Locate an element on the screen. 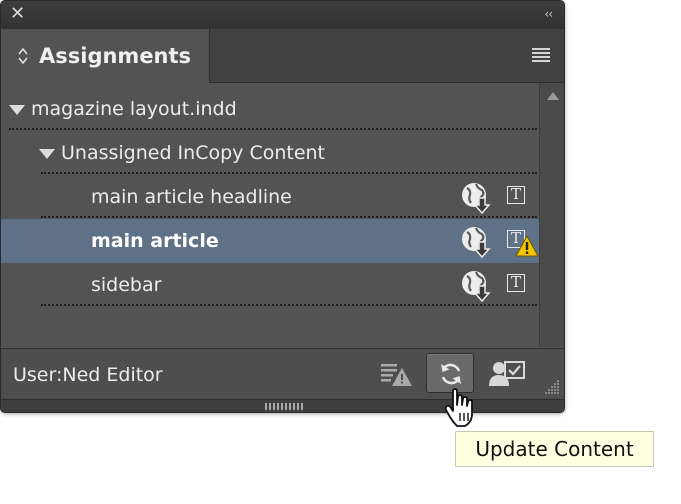 This screenshot has height=504, width=681. close-icon: ✕ is located at coordinates (17, 14).